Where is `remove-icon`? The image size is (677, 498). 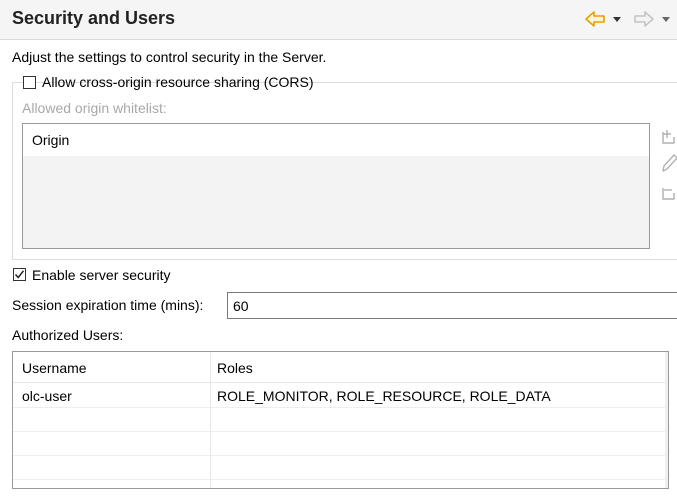
remove-icon is located at coordinates (668, 194).